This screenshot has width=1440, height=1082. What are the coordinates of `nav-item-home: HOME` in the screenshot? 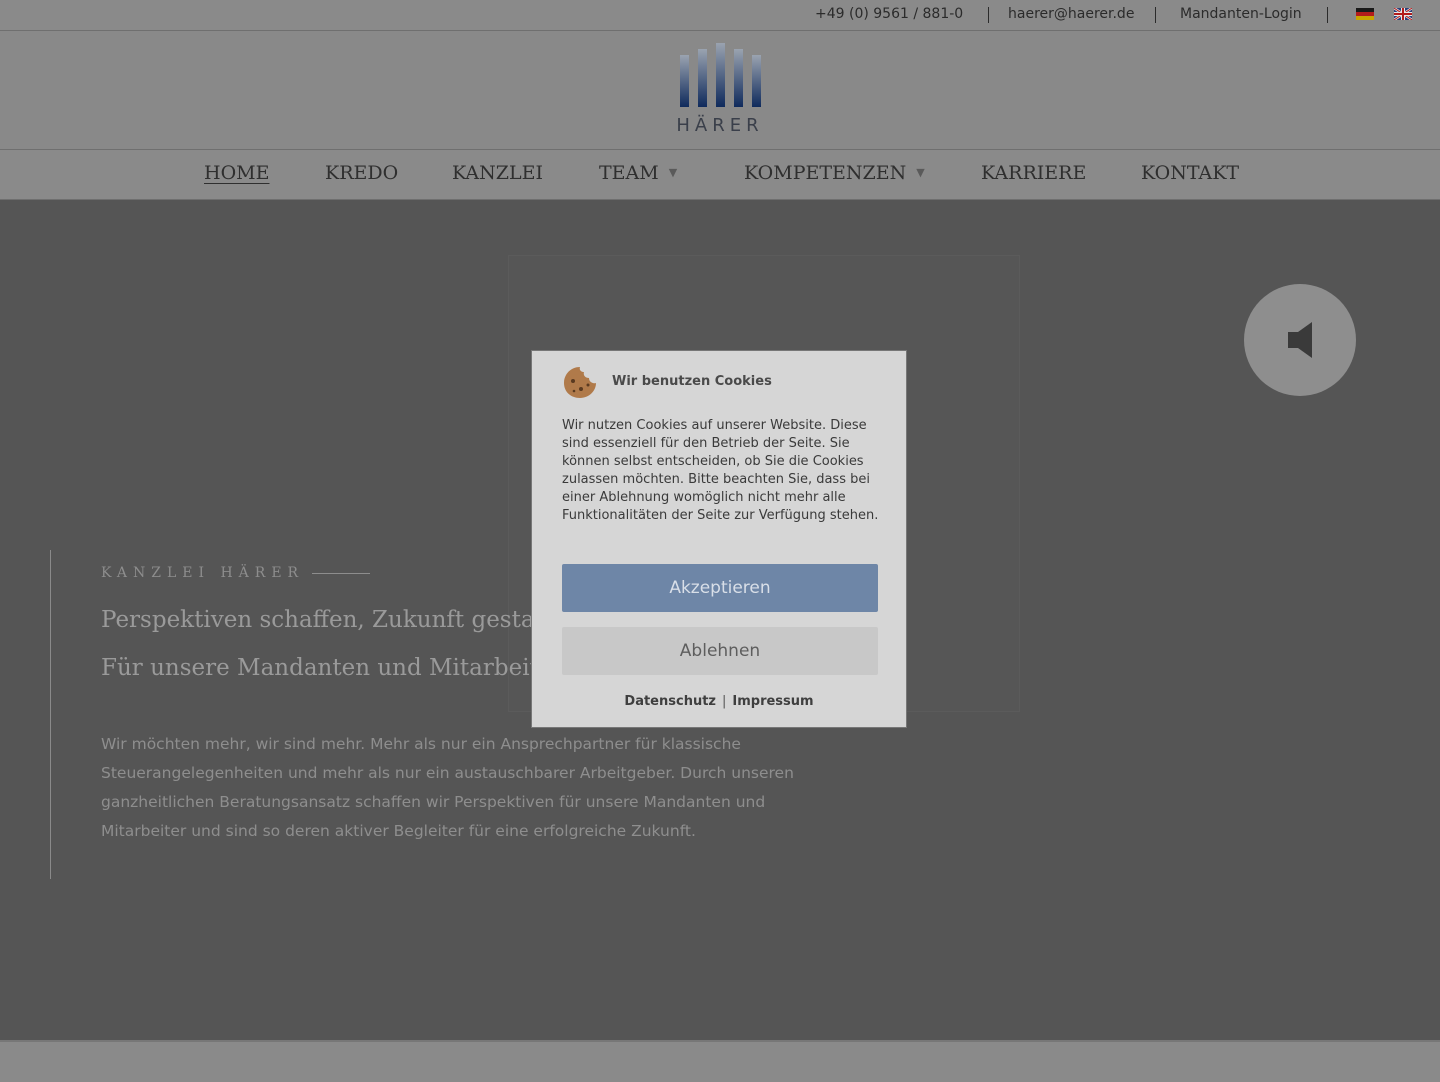 It's located at (236, 173).